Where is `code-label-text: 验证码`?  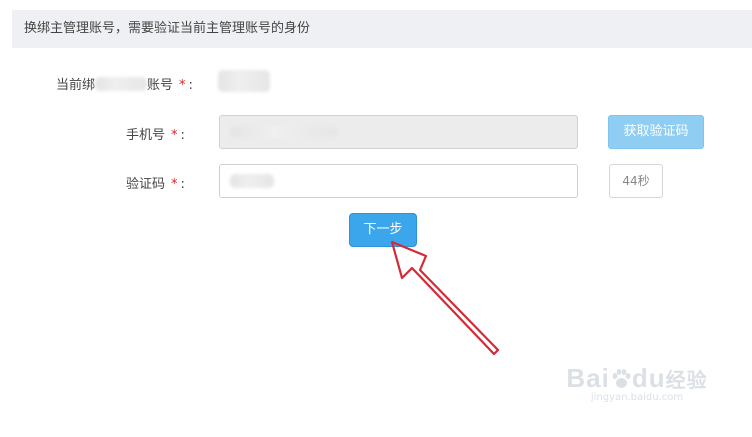
code-label-text: 验证码 is located at coordinates (146, 184).